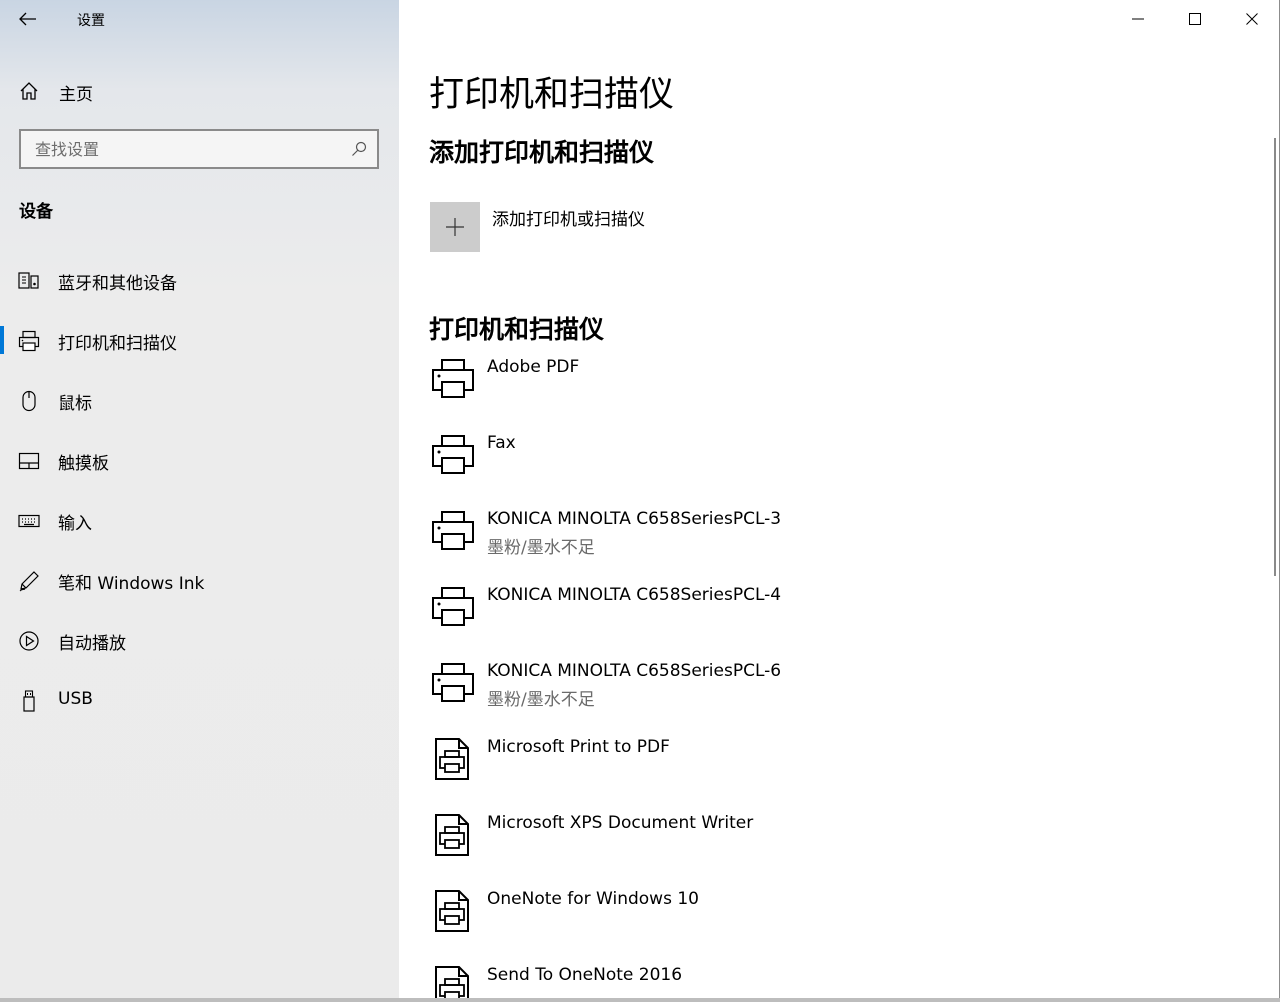 This screenshot has height=1002, width=1280. Describe the element at coordinates (29, 461) in the screenshot. I see `touchpad-icon` at that location.